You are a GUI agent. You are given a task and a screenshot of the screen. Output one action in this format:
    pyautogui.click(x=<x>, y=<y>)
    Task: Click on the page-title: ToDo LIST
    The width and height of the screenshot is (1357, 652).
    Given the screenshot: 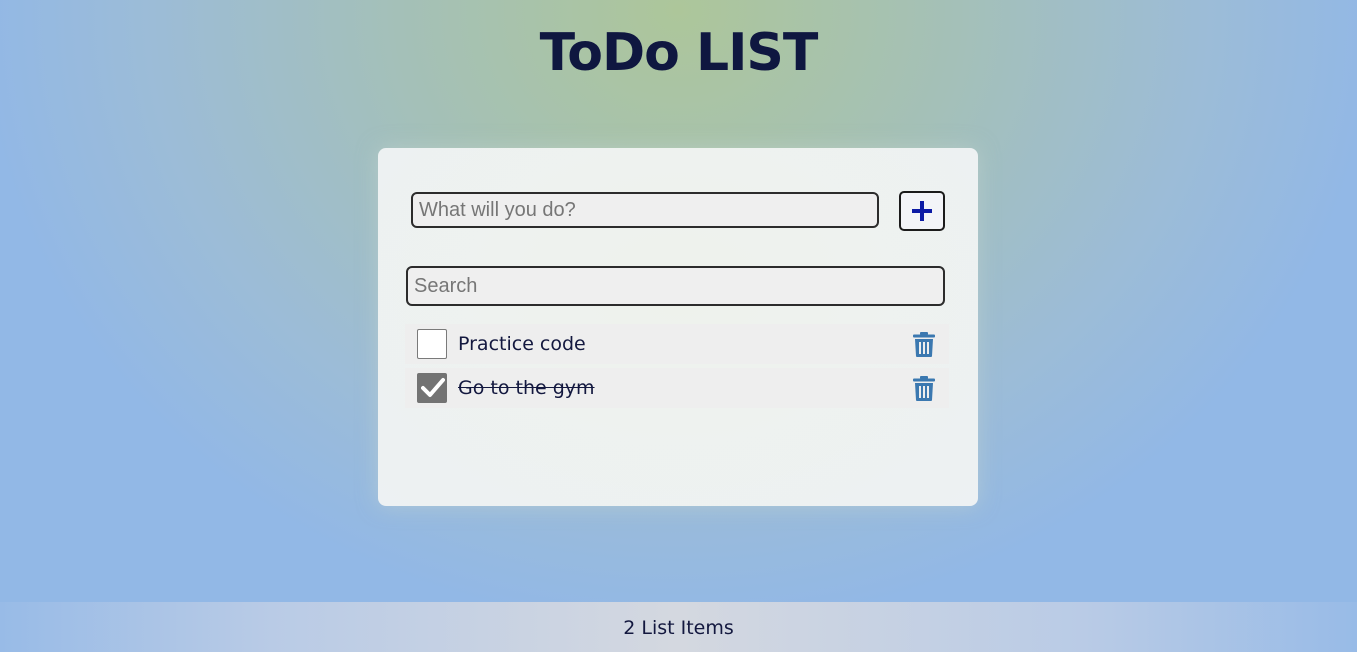 What is the action you would take?
    pyautogui.click(x=679, y=53)
    